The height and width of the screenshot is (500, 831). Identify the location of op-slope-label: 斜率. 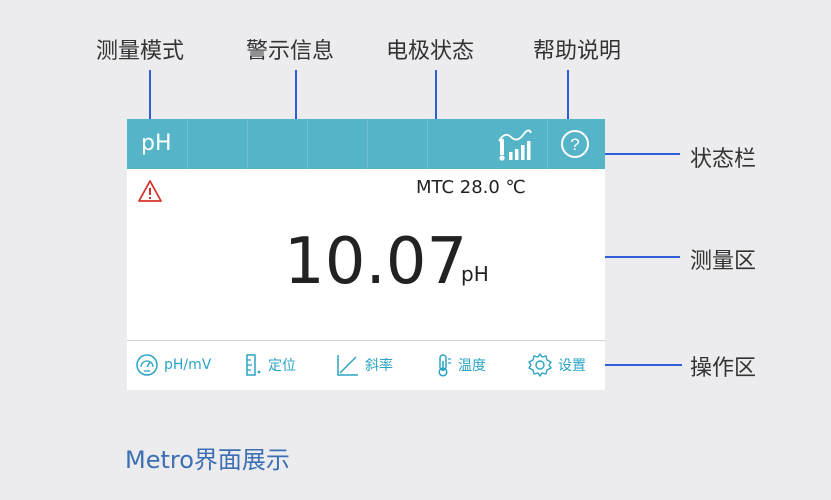
(379, 366).